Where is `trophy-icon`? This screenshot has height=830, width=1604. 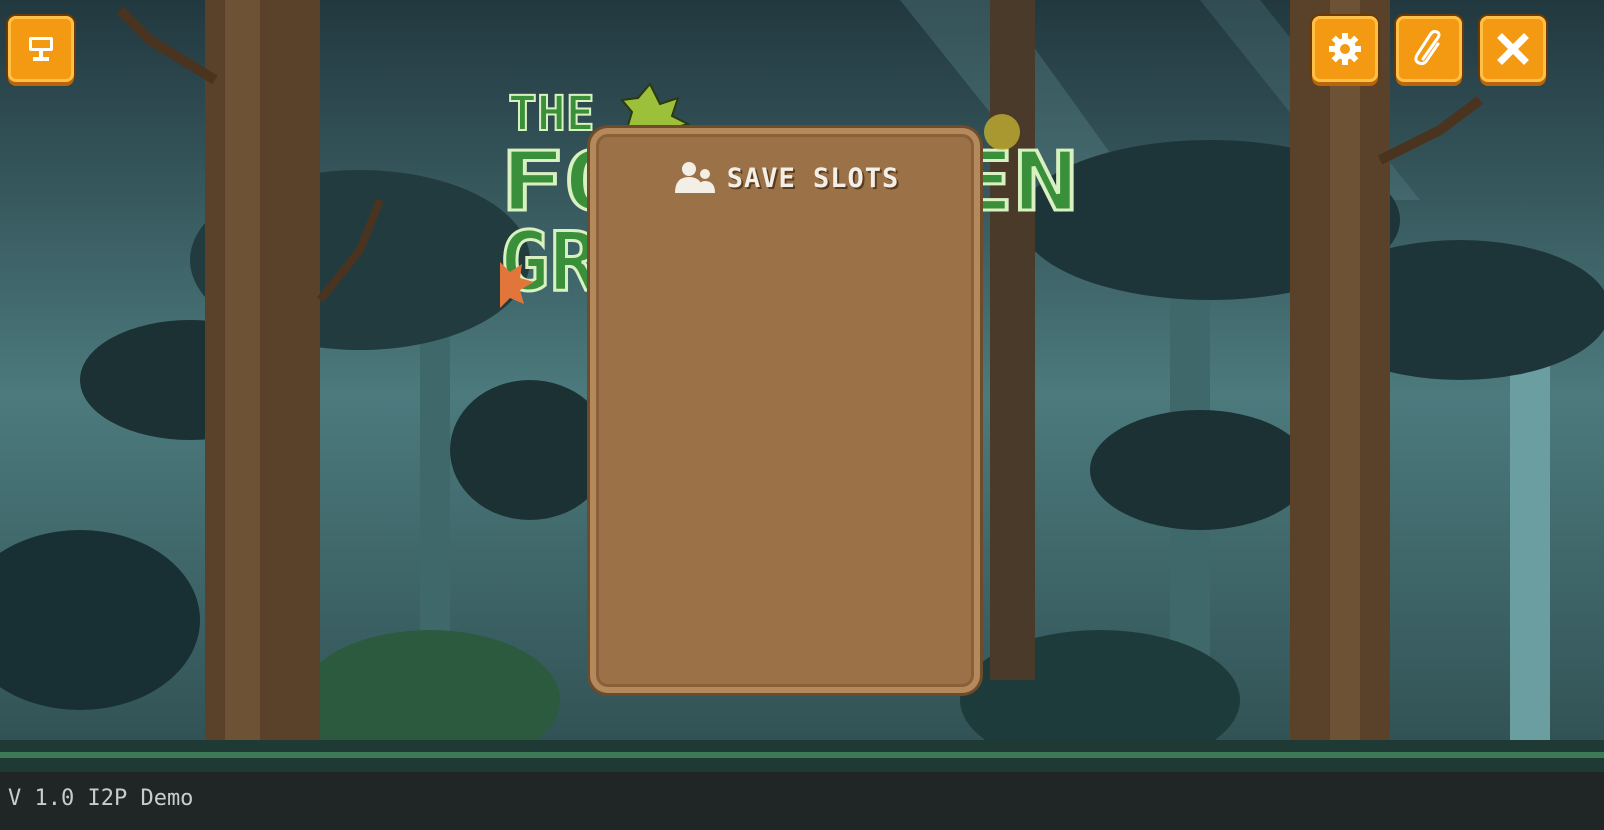
trophy-icon is located at coordinates (41, 49).